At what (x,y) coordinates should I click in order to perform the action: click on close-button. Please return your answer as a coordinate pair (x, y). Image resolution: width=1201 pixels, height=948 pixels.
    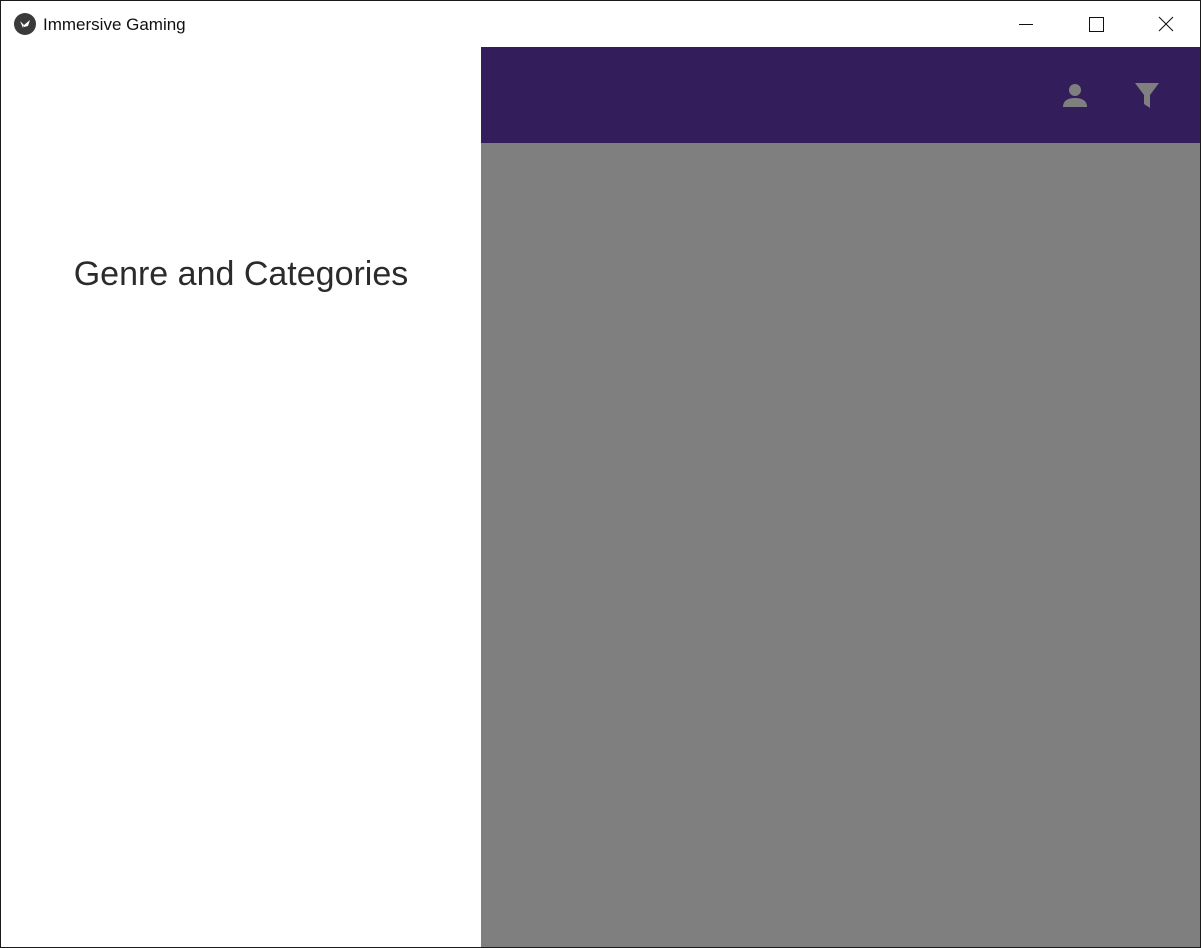
    Looking at the image, I should click on (1165, 24).